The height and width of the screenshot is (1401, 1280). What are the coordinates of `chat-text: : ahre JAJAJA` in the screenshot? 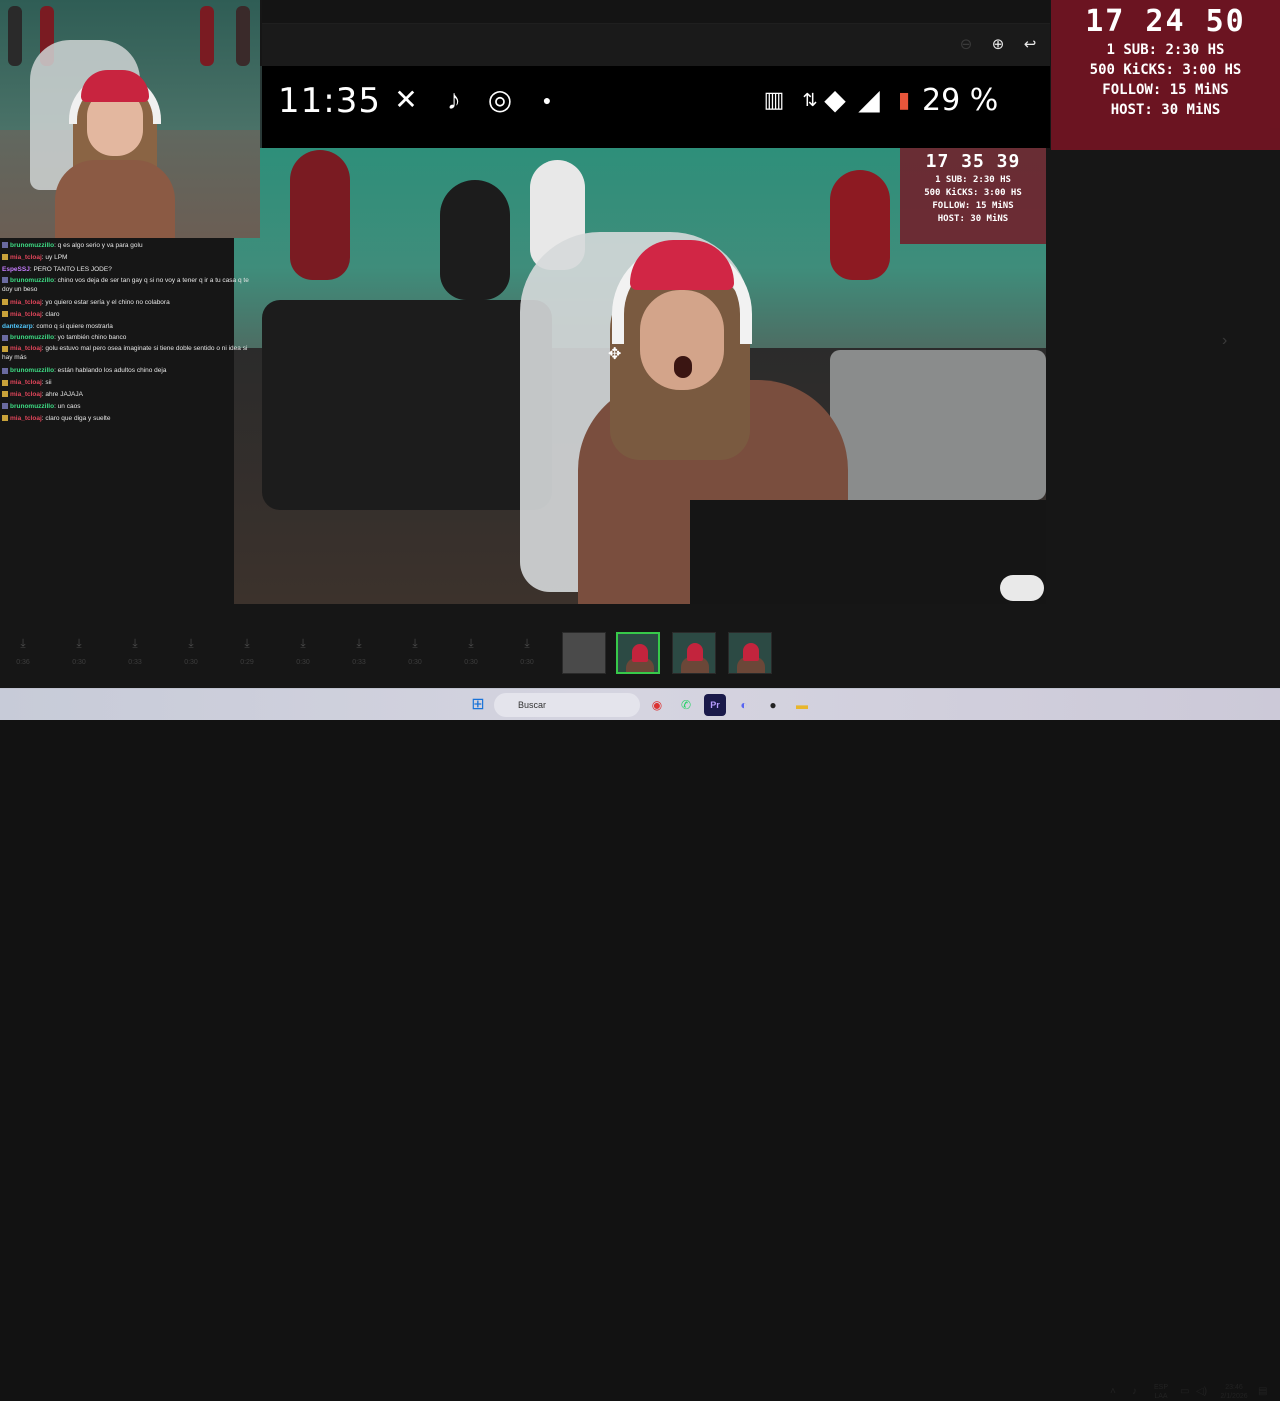 It's located at (62, 395).